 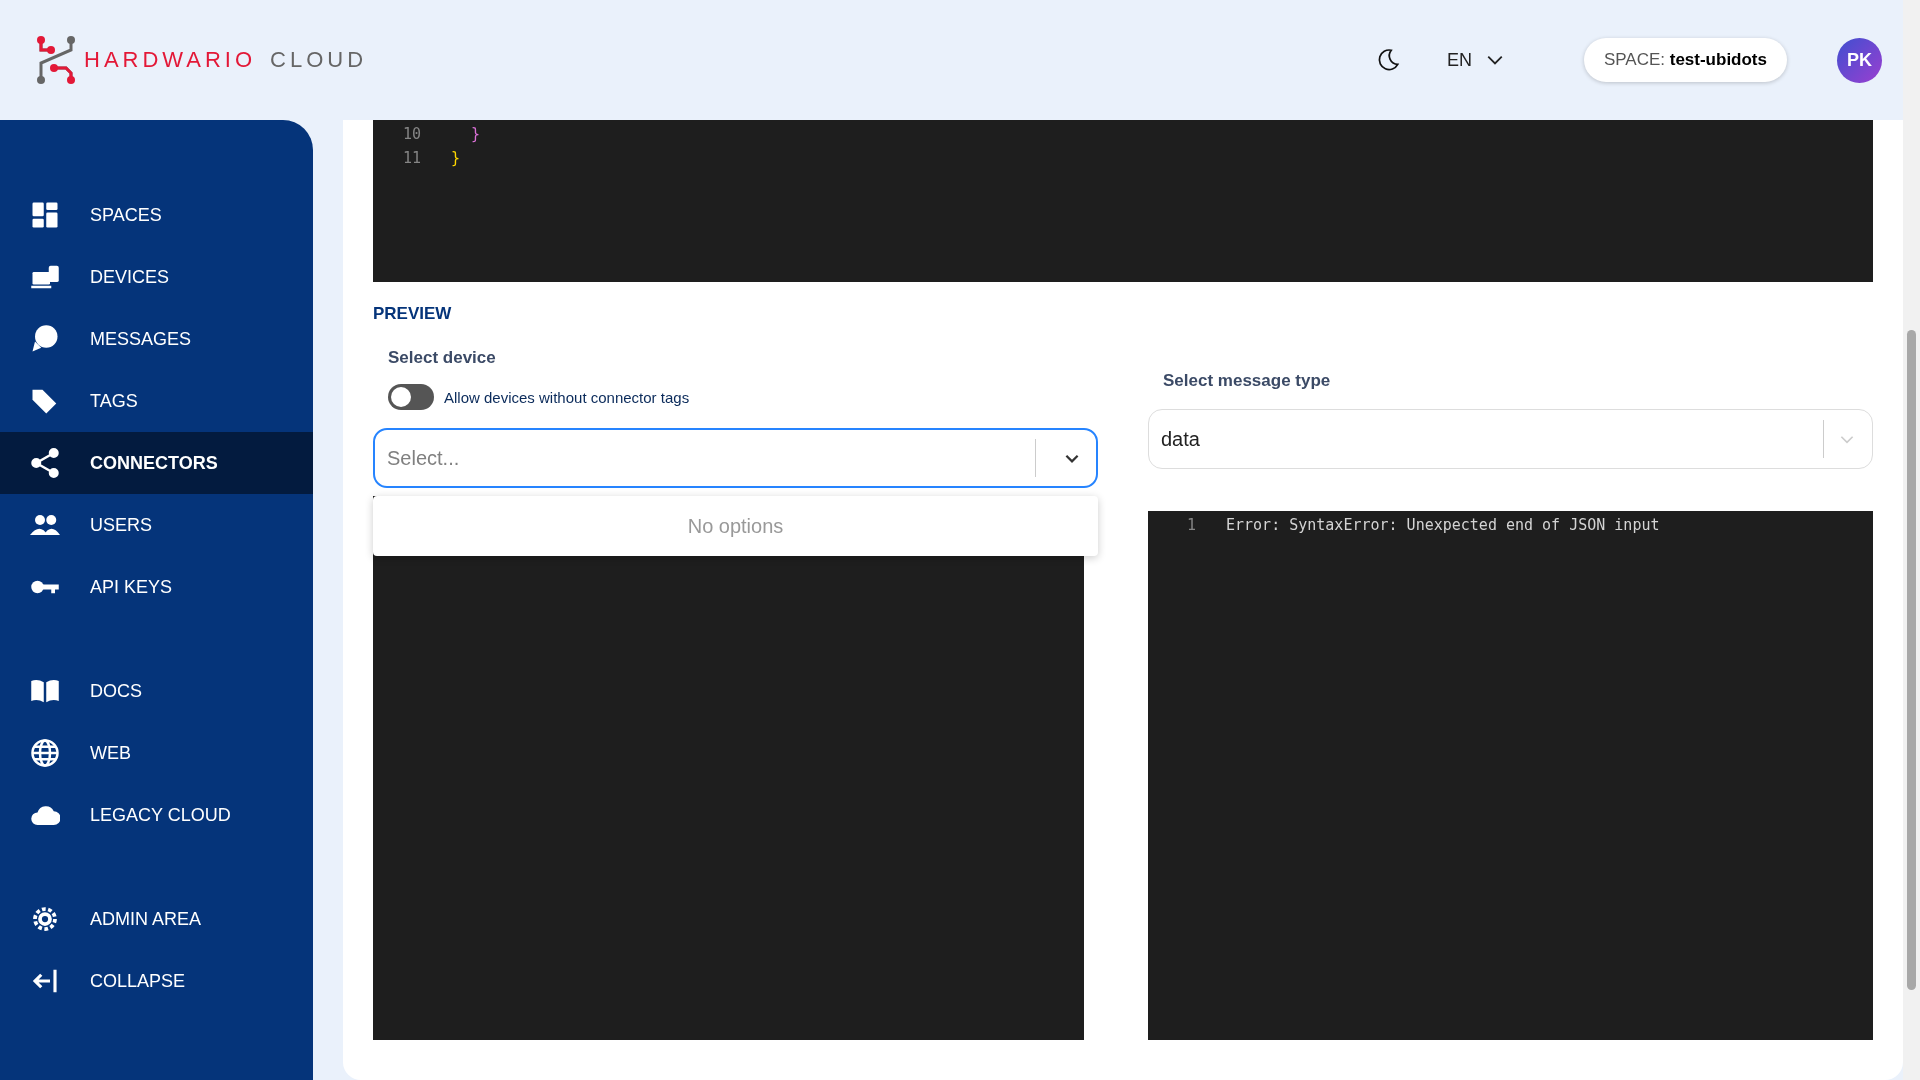 What do you see at coordinates (156, 525) in the screenshot?
I see `sidebar-item: USERS` at bounding box center [156, 525].